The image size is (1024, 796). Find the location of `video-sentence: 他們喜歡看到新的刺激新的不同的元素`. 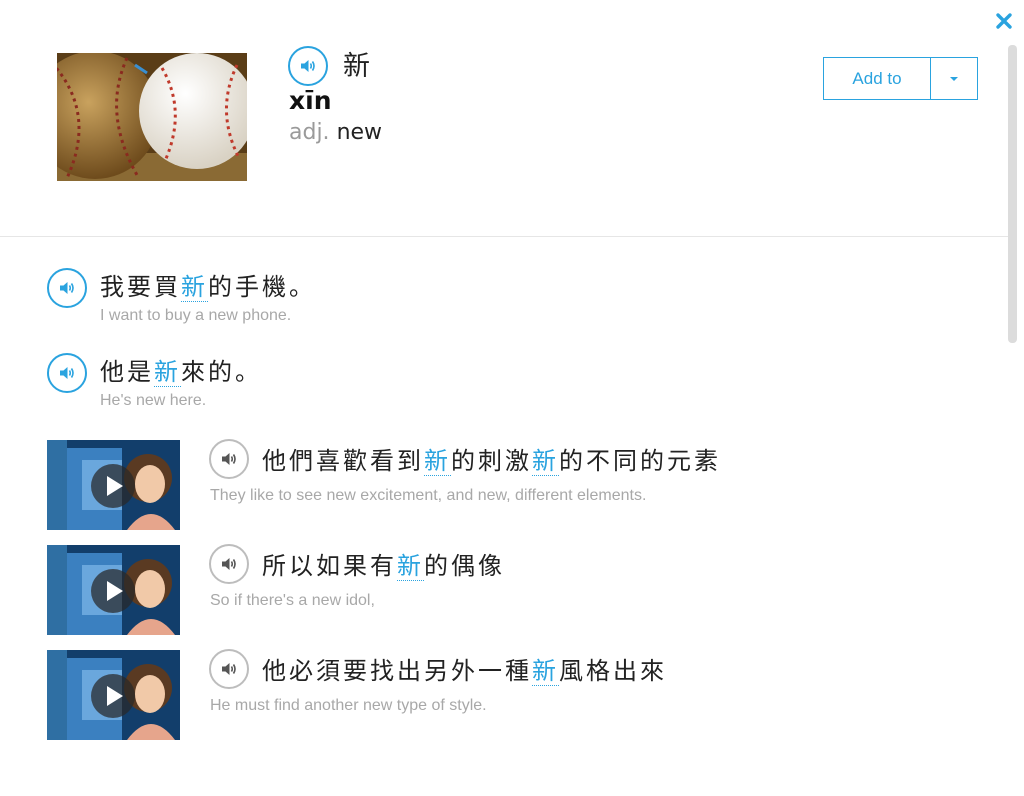

video-sentence: 他們喜歡看到新的刺激新的不同的元素 is located at coordinates (491, 461).